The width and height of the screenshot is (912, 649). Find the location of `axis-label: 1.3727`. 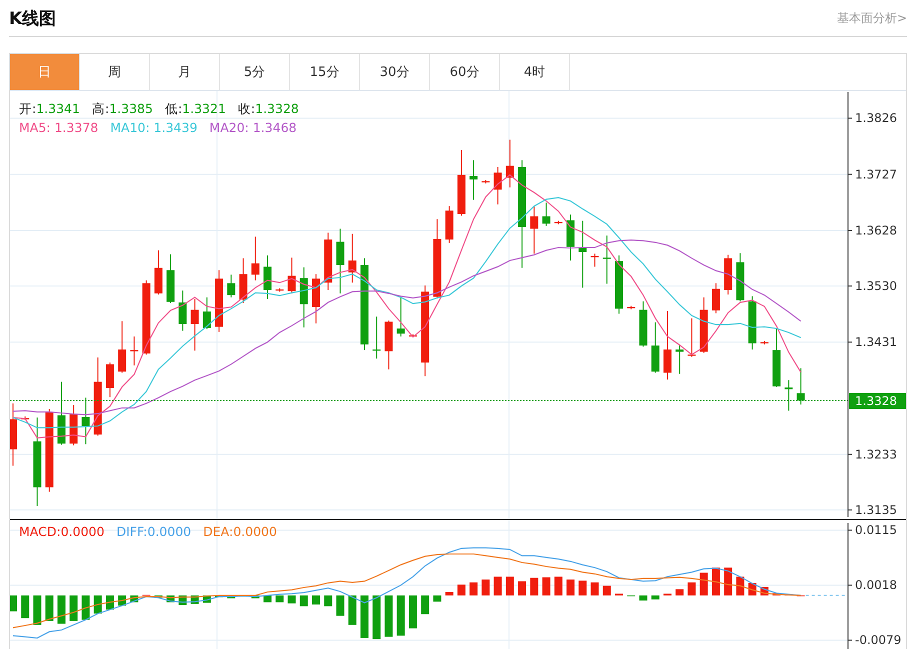

axis-label: 1.3727 is located at coordinates (876, 174).